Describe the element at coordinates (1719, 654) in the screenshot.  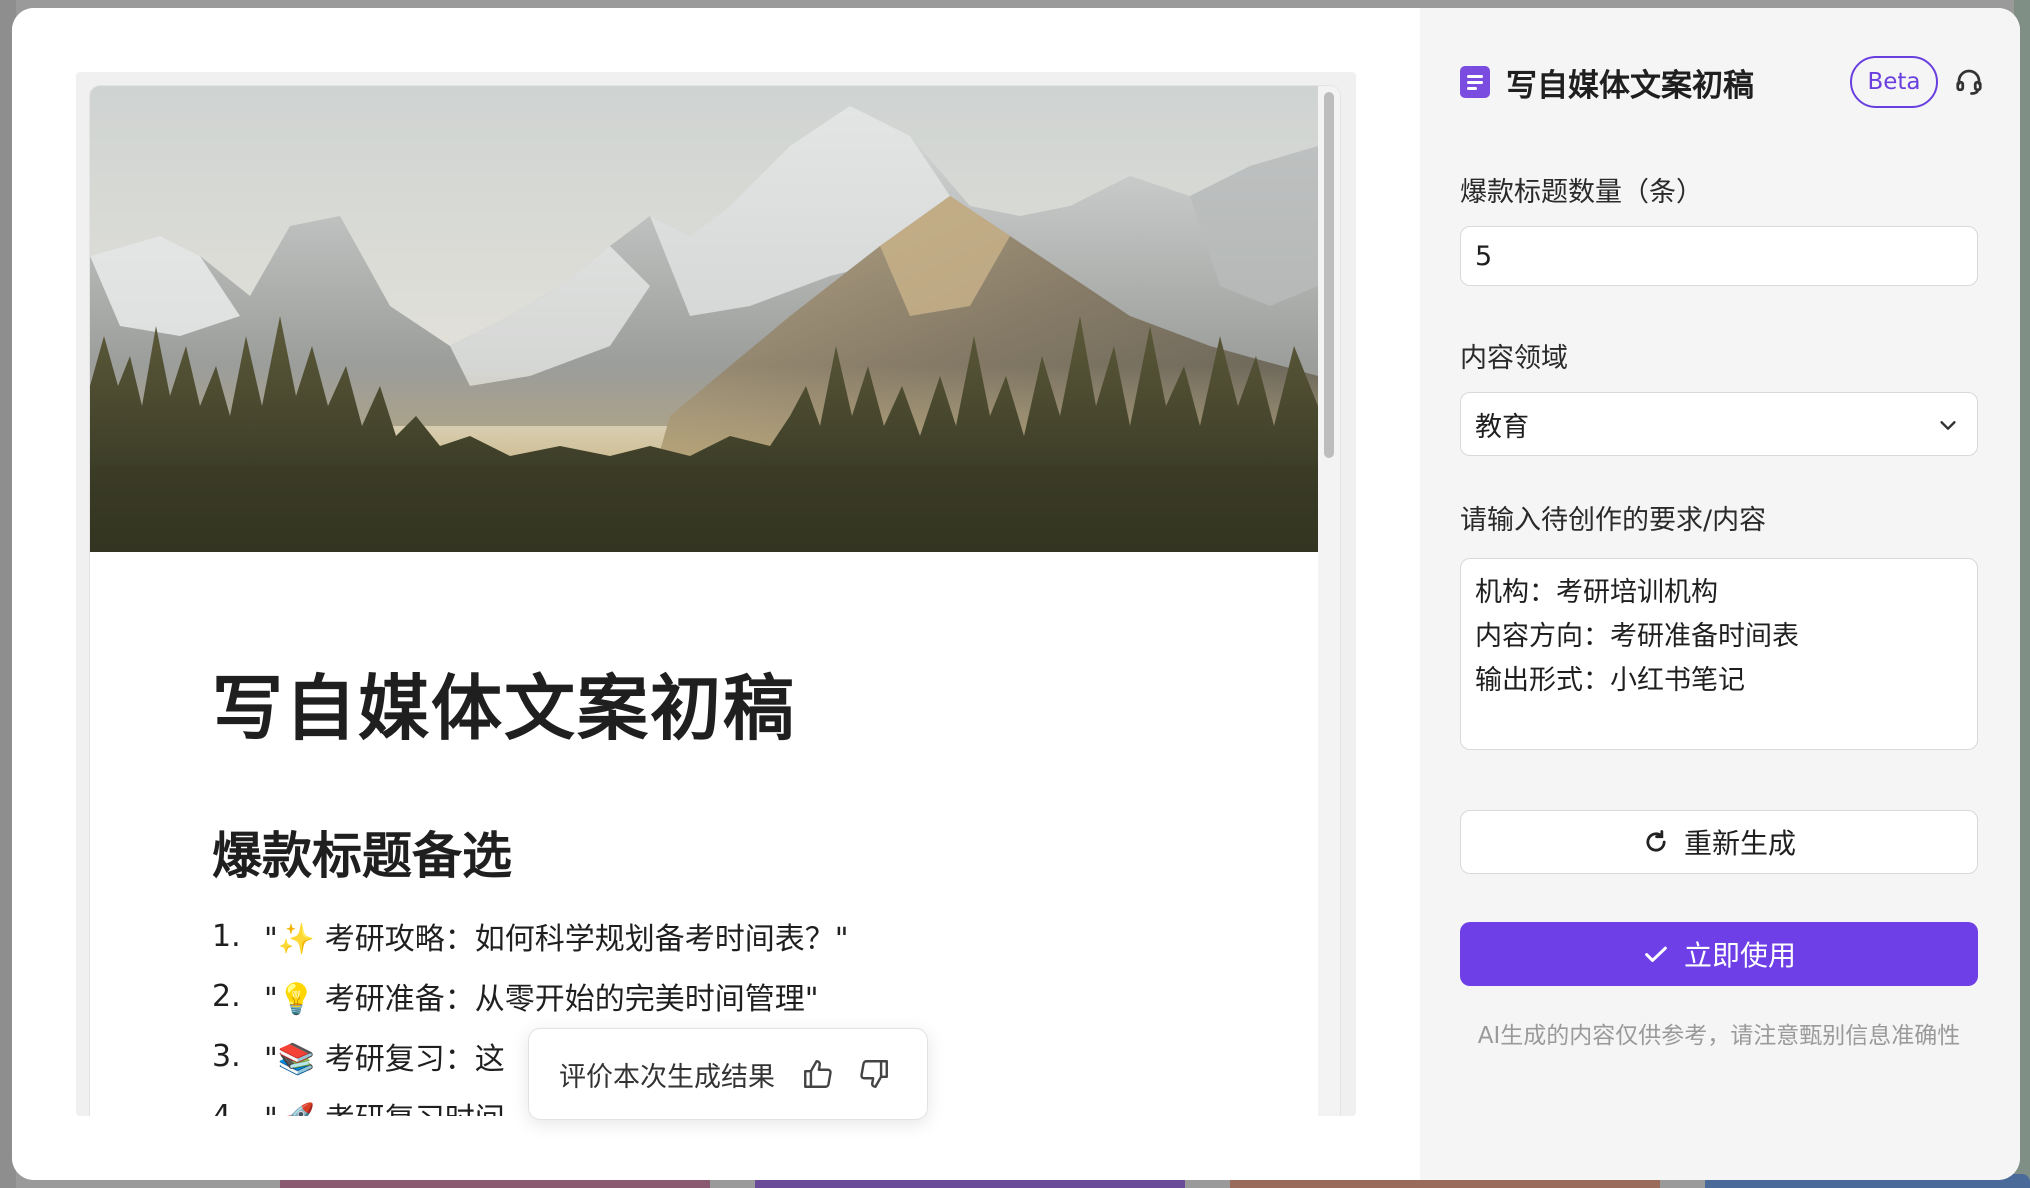
I see `requirements-textarea: 机构：考研培训机构 内容方向：考研准备时间表 输出形式：小红书笔记` at that location.